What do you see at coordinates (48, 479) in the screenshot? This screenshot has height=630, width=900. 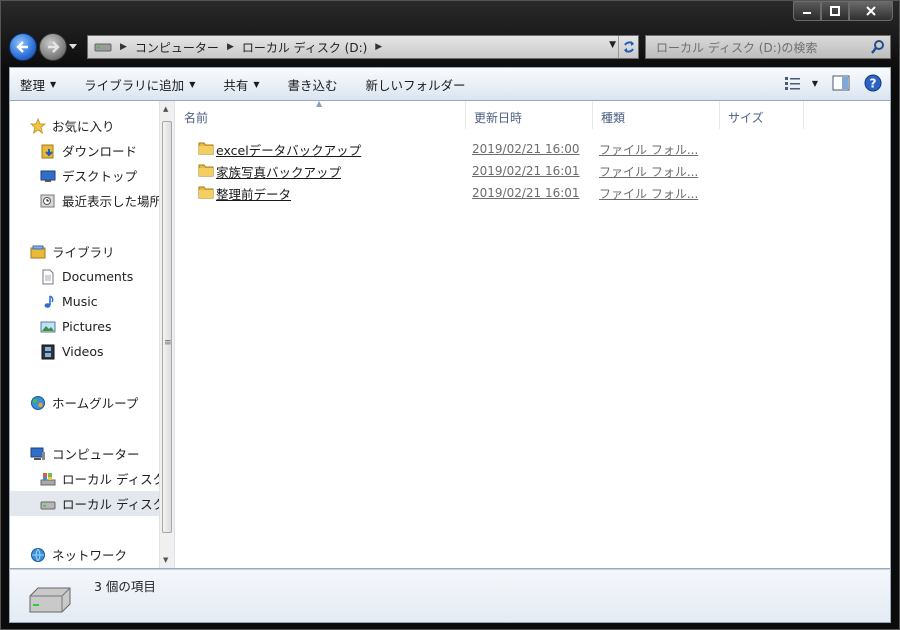 I see `system-drive-icon` at bounding box center [48, 479].